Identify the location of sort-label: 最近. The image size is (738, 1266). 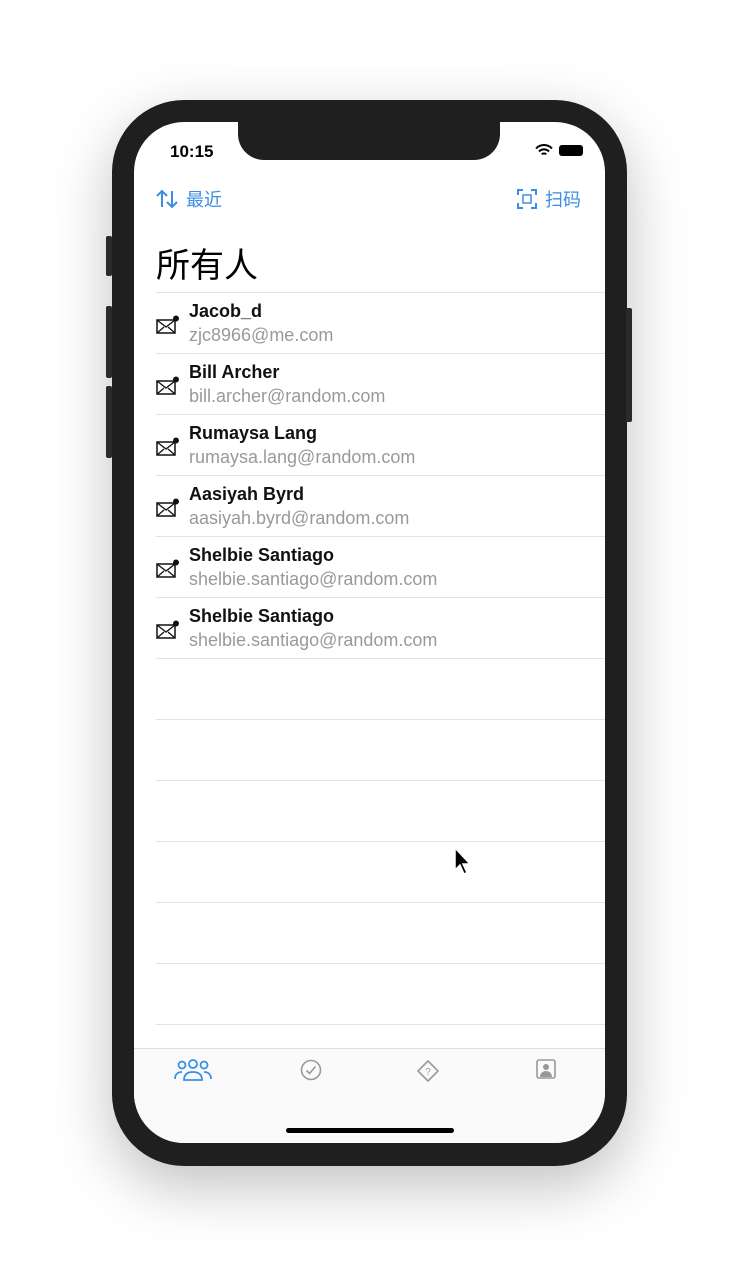
(204, 200).